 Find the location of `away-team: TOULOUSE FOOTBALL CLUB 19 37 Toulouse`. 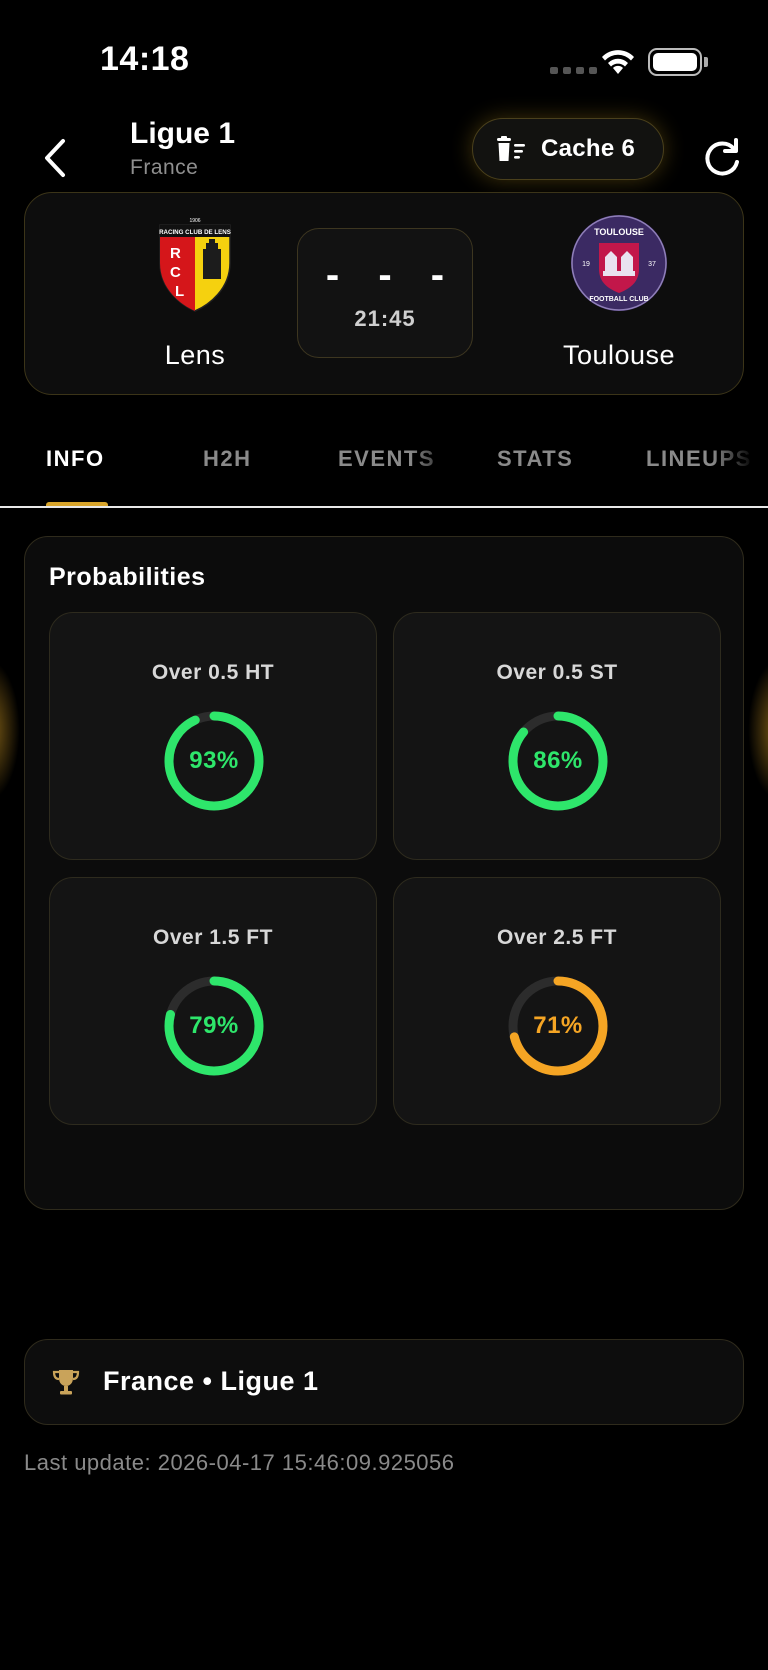

away-team: TOULOUSE FOOTBALL CLUB 19 37 Toulouse is located at coordinates (619, 292).